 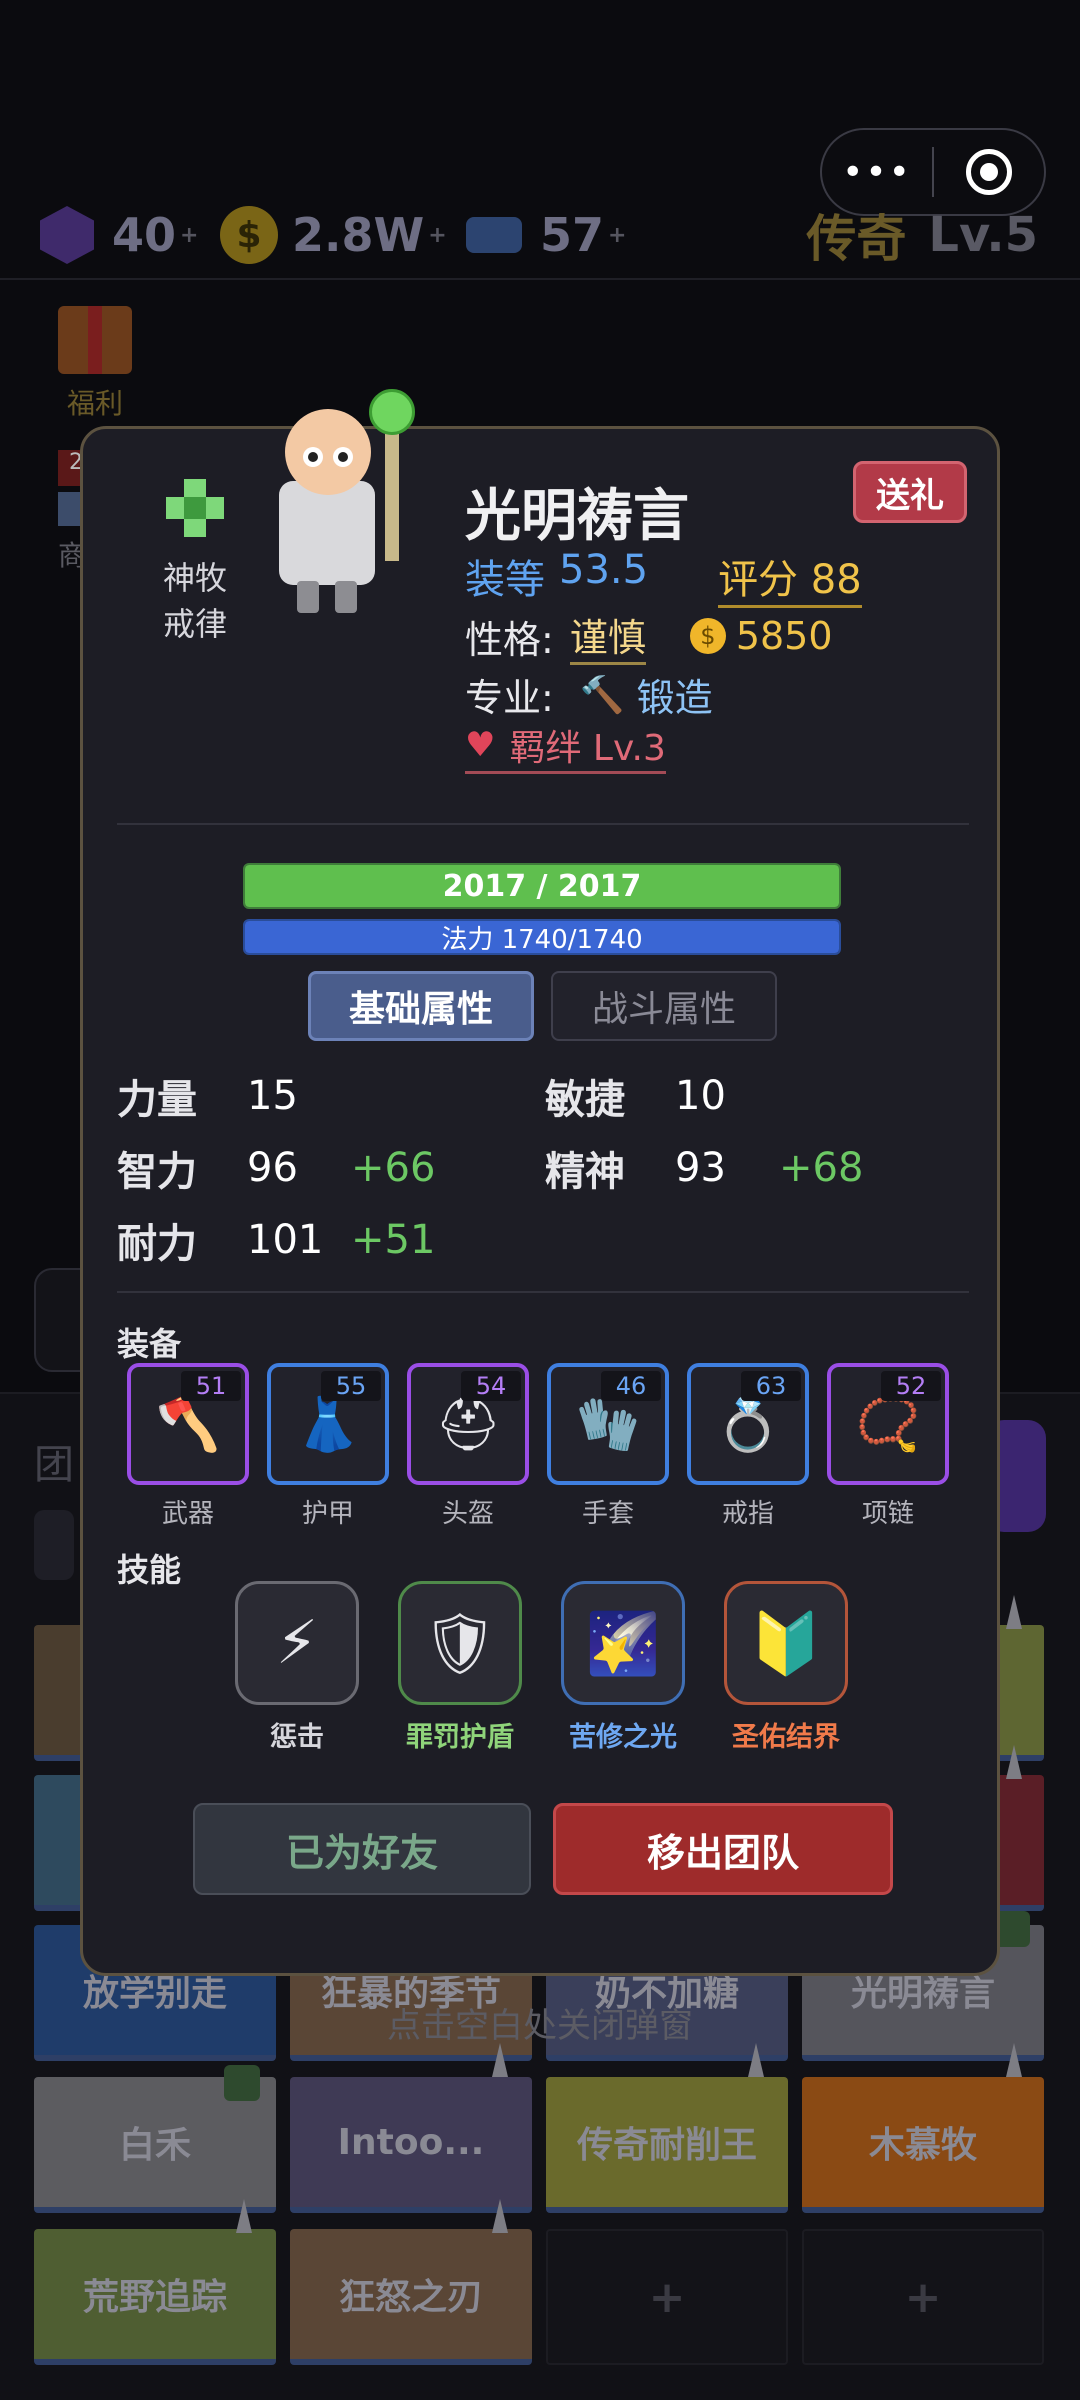 I want to click on skill-slot: 🛡 罪罚护盾, so click(x=460, y=1667).